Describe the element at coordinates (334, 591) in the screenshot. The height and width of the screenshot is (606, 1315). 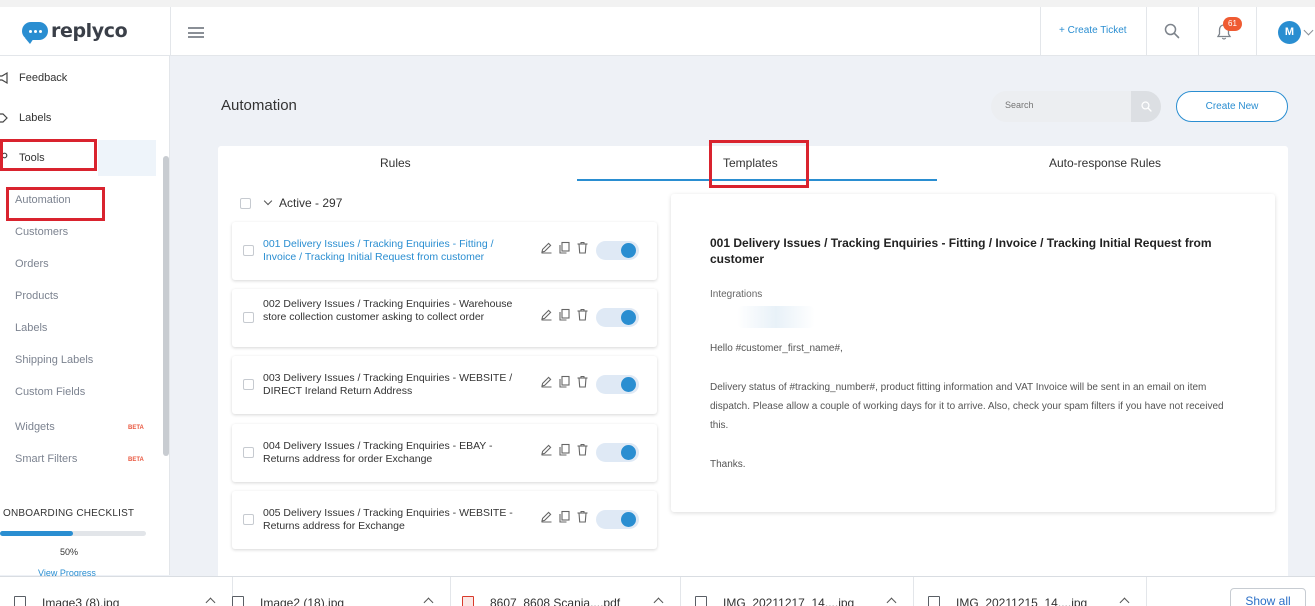
I see `download-item: Image2 (18).jpg` at that location.